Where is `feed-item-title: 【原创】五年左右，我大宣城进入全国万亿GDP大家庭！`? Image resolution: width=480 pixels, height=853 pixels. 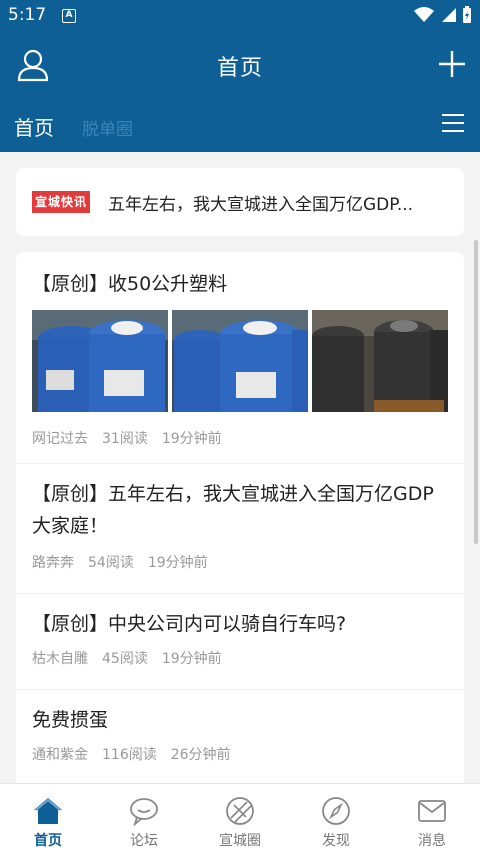
feed-item-title: 【原创】五年左右，我大宣城进入全国万亿GDP大家庭！ is located at coordinates (240, 510).